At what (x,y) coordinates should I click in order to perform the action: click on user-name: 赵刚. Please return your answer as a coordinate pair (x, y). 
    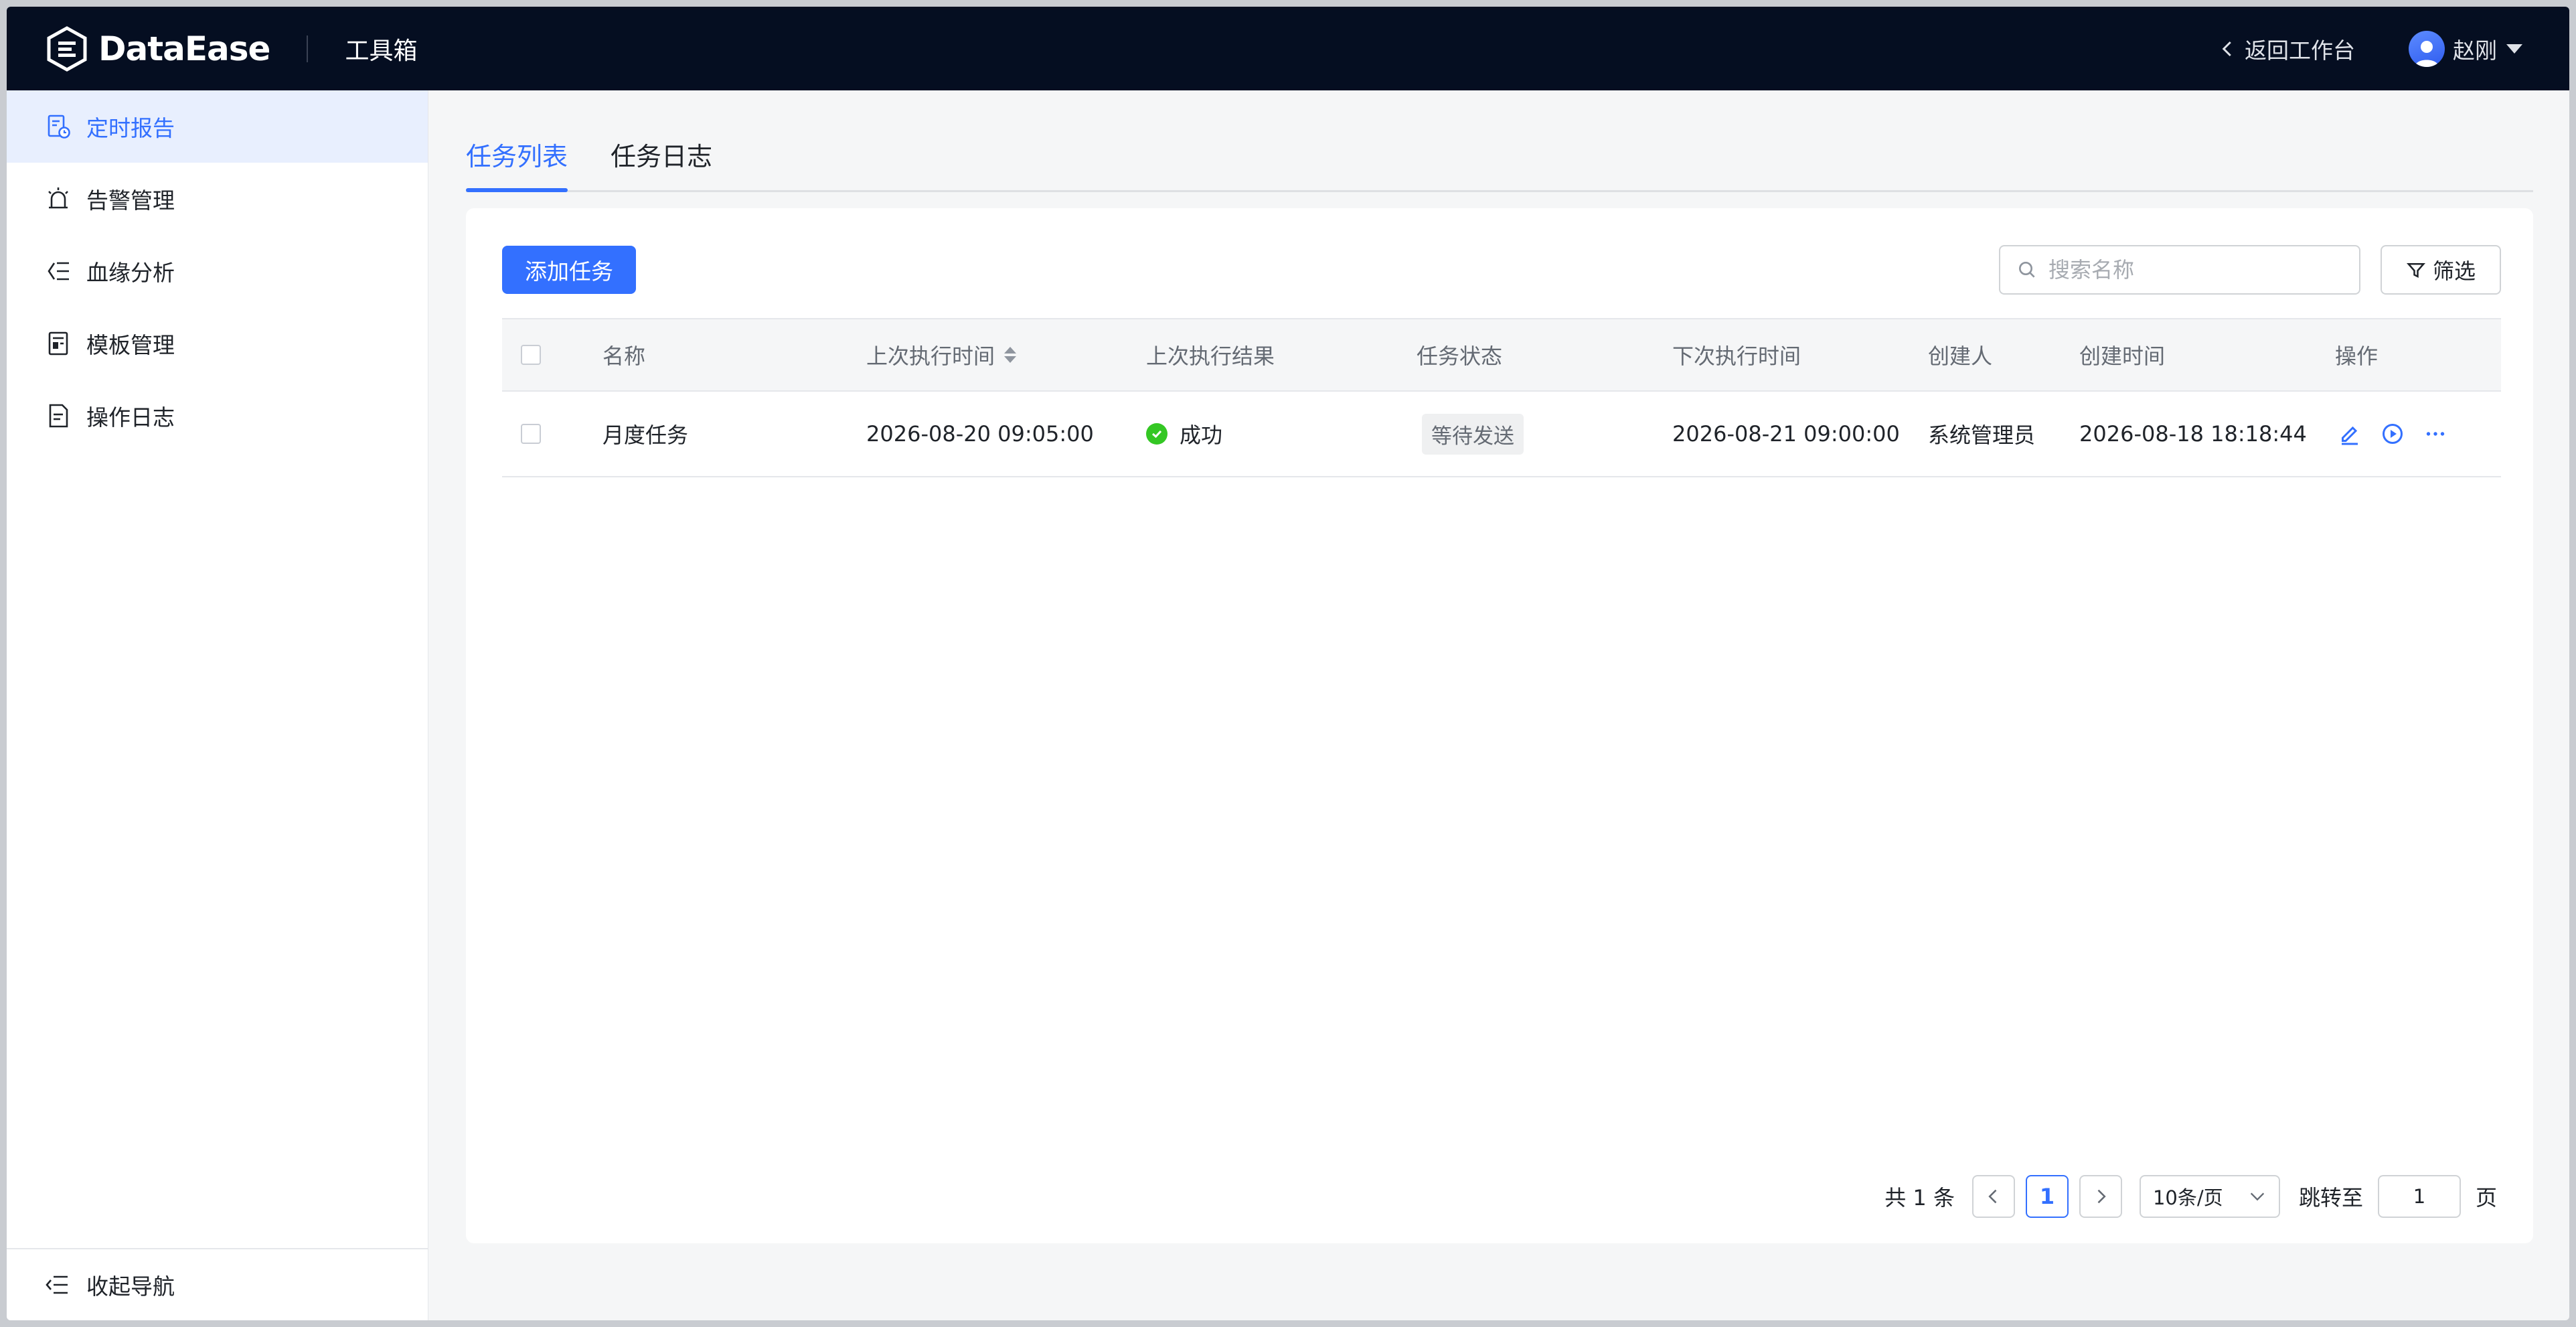
    Looking at the image, I should click on (2475, 50).